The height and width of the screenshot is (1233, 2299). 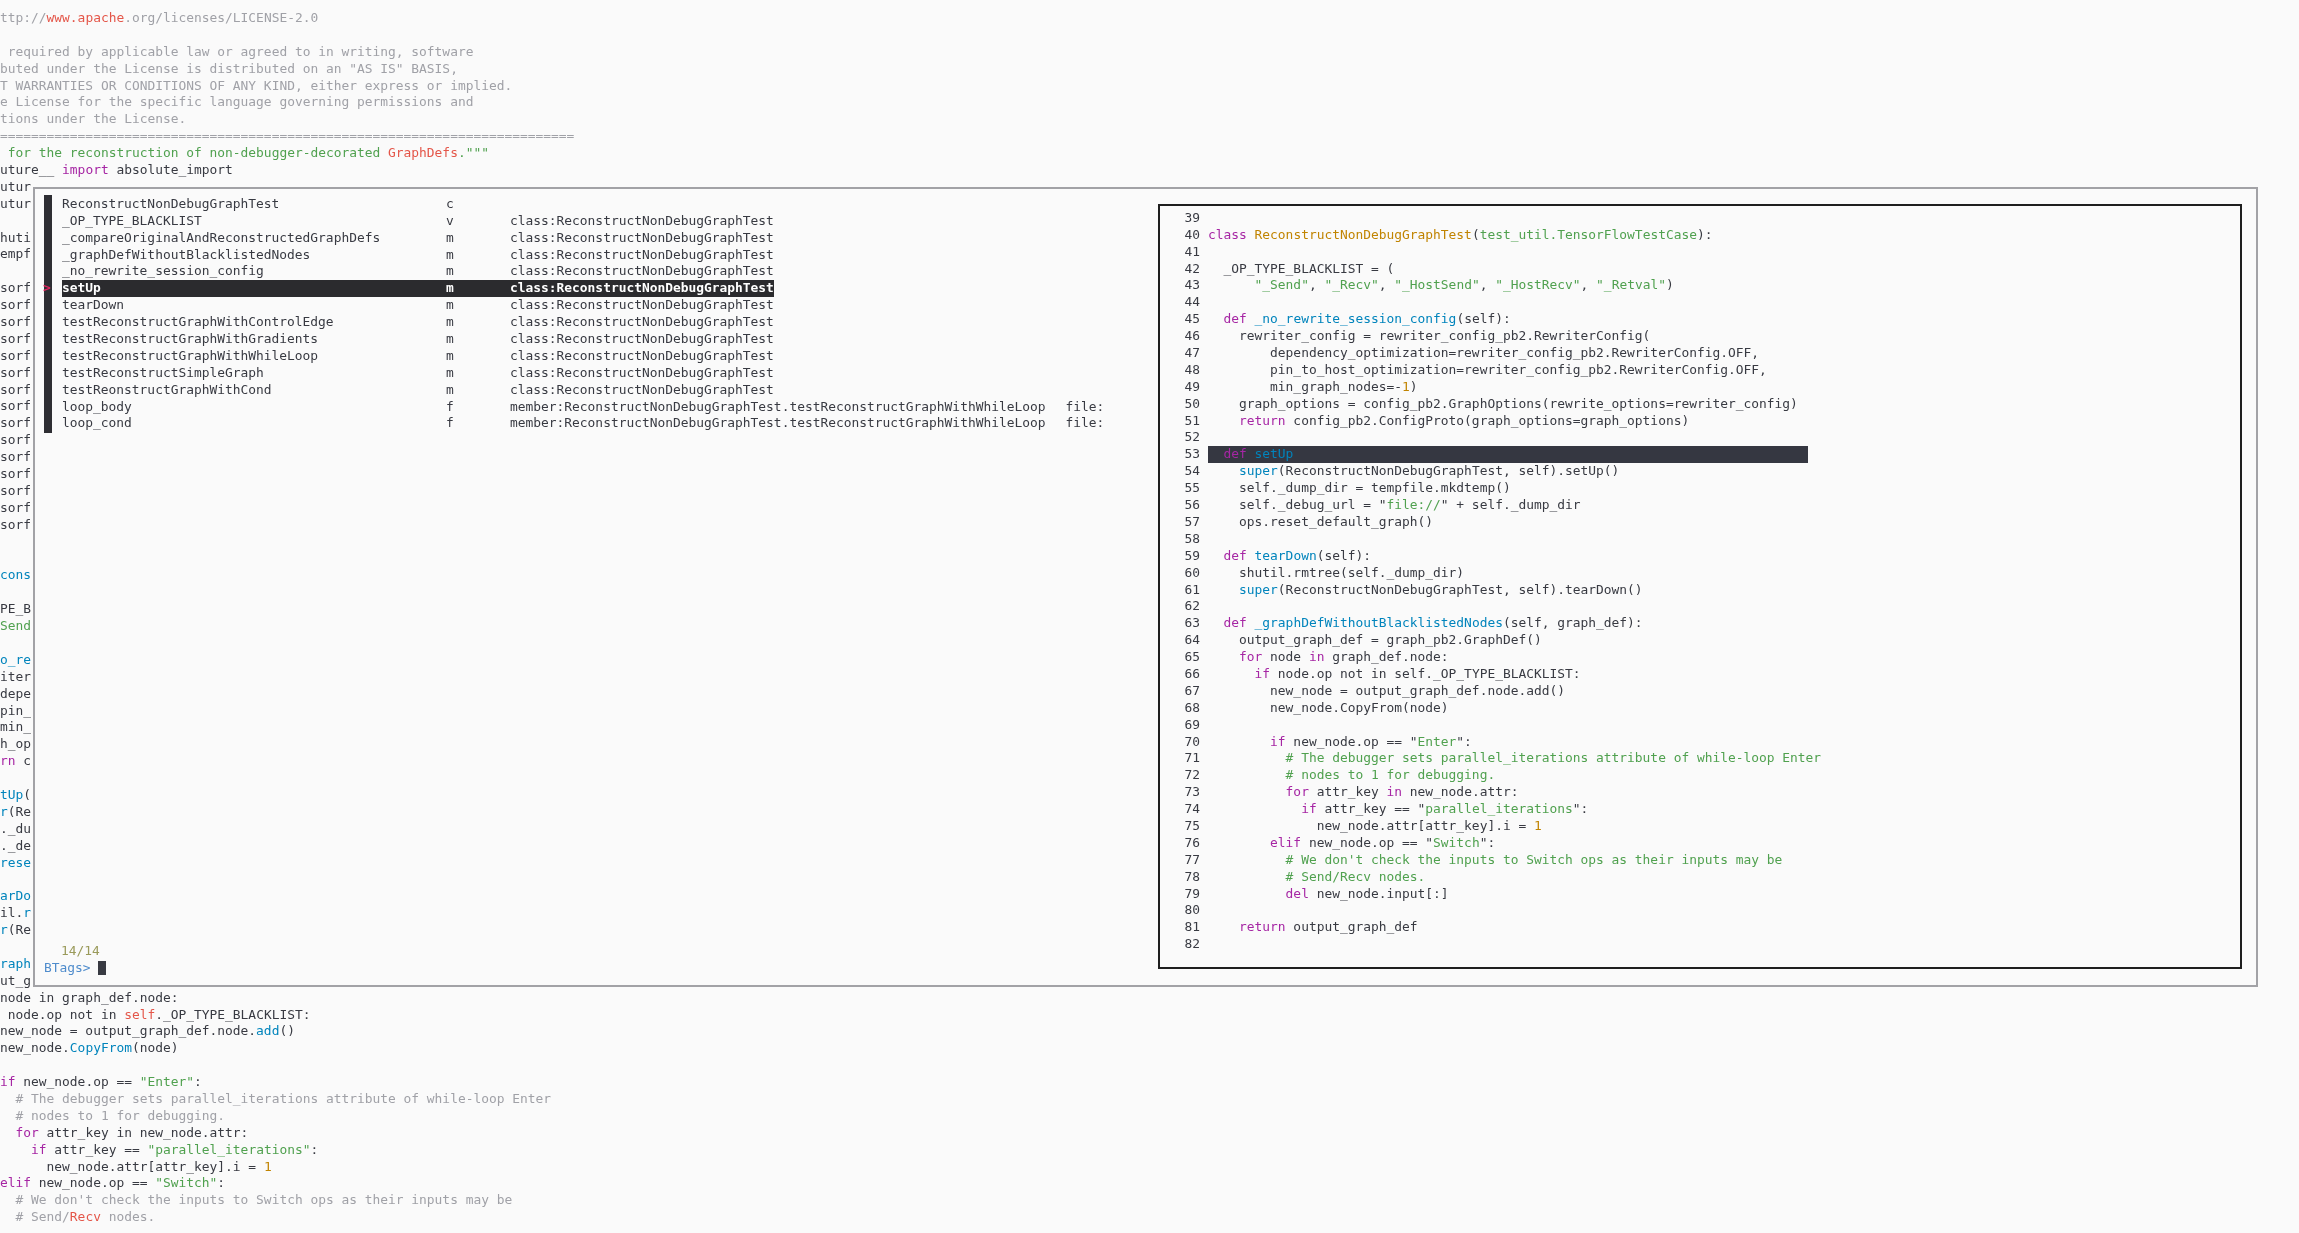 What do you see at coordinates (1374, 489) in the screenshot?
I see `code-line: self._dump_dir = tempfile.mkdtemp()` at bounding box center [1374, 489].